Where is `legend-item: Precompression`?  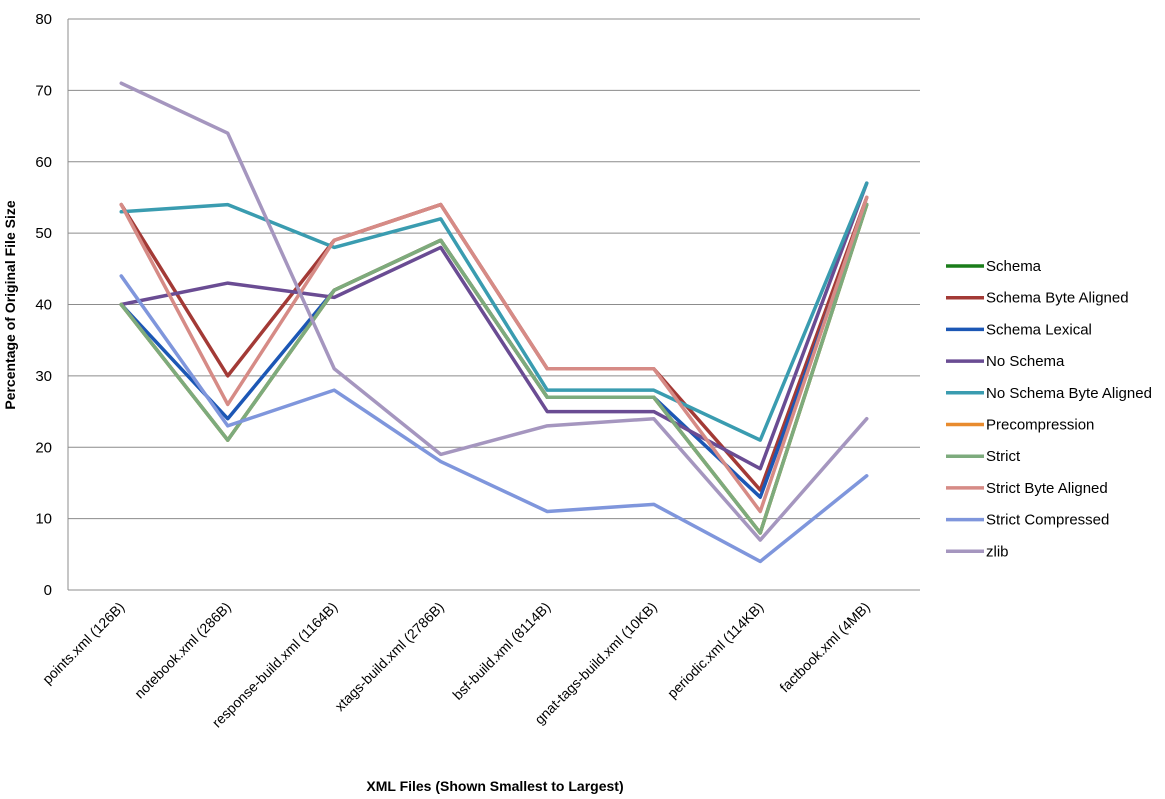 legend-item: Precompression is located at coordinates (1020, 425).